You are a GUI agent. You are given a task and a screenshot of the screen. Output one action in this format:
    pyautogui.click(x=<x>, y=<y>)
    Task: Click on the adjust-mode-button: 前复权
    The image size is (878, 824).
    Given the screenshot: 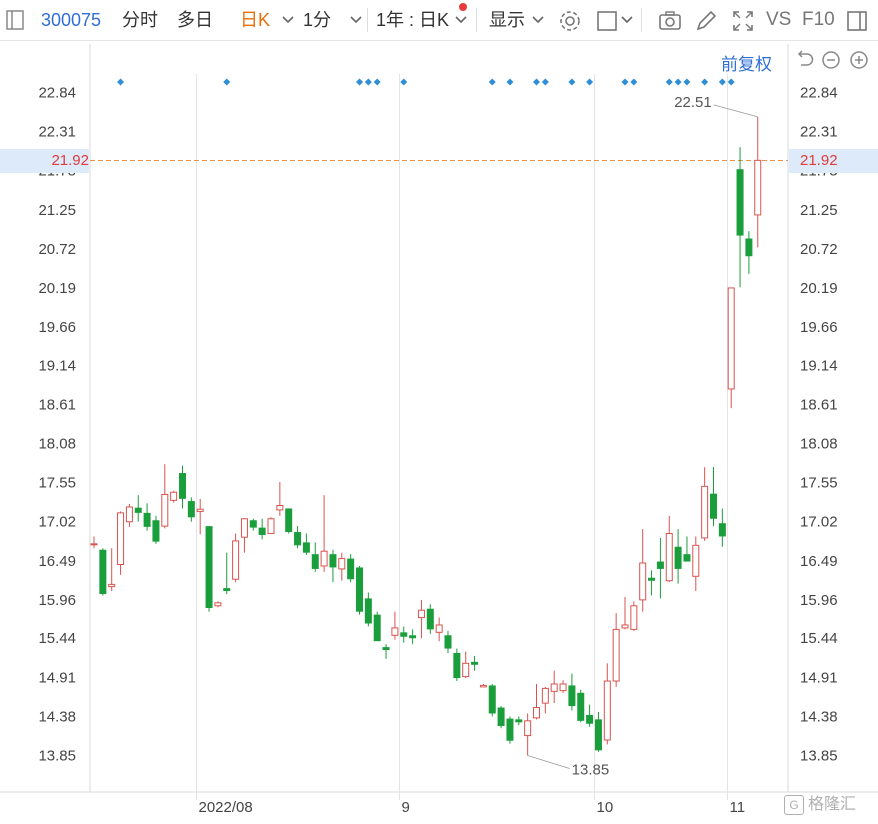 What is the action you would take?
    pyautogui.click(x=746, y=62)
    